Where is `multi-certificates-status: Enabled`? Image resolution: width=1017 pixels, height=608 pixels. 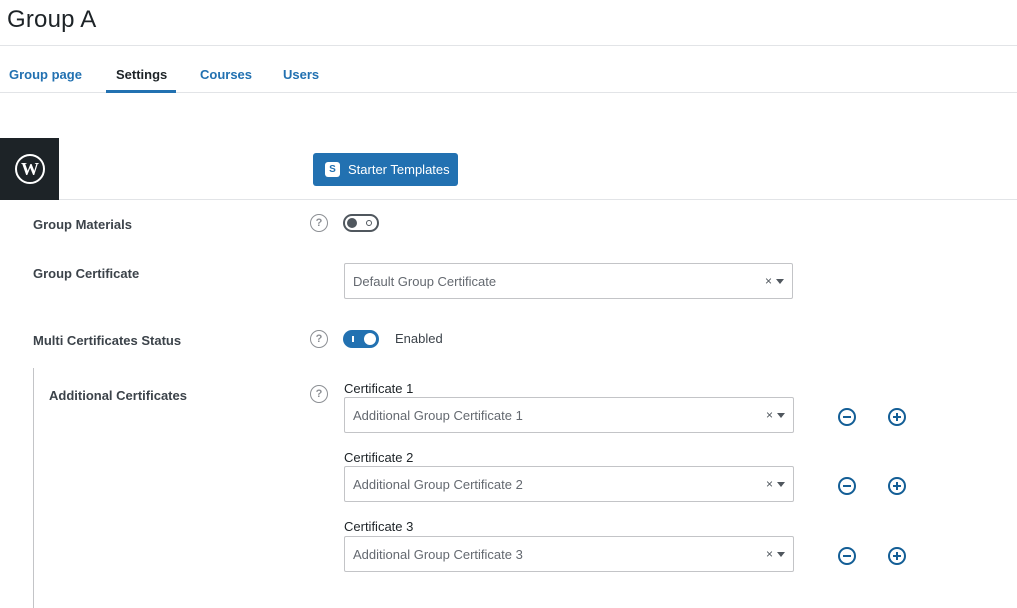
multi-certificates-status: Enabled is located at coordinates (419, 338).